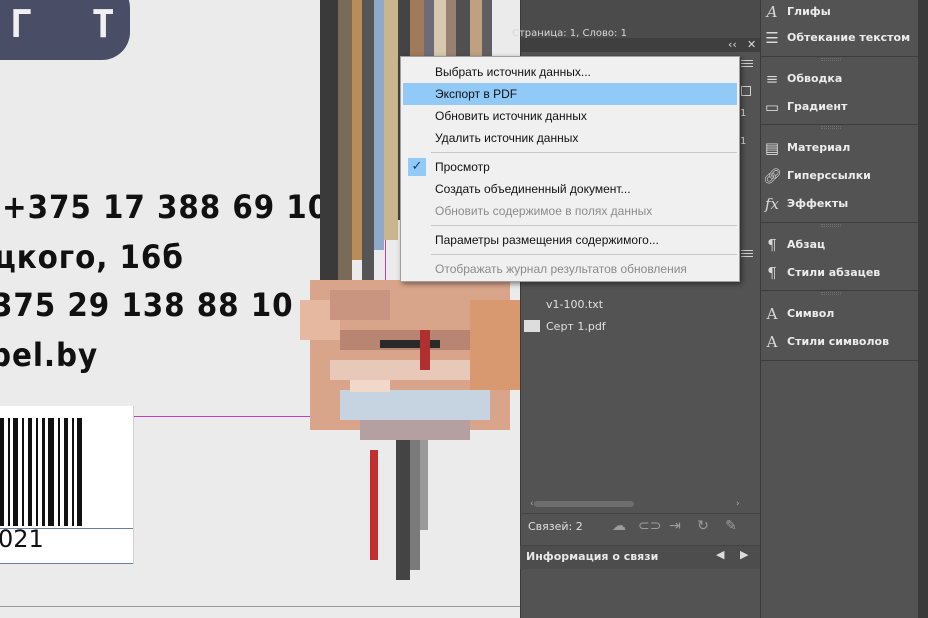 Image resolution: width=928 pixels, height=618 pixels. Describe the element at coordinates (731, 527) in the screenshot. I see `edit-original-icon: ✎` at that location.